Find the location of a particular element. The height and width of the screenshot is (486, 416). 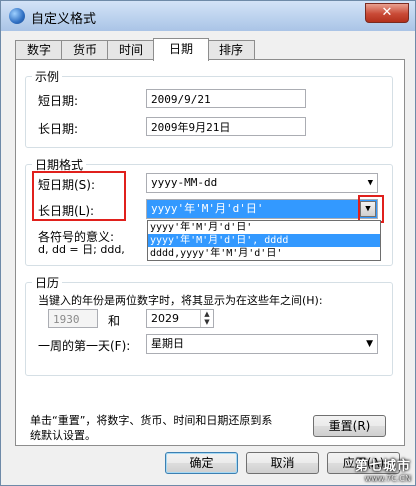

long-date-format-label: 长日期(L): is located at coordinates (66, 211).